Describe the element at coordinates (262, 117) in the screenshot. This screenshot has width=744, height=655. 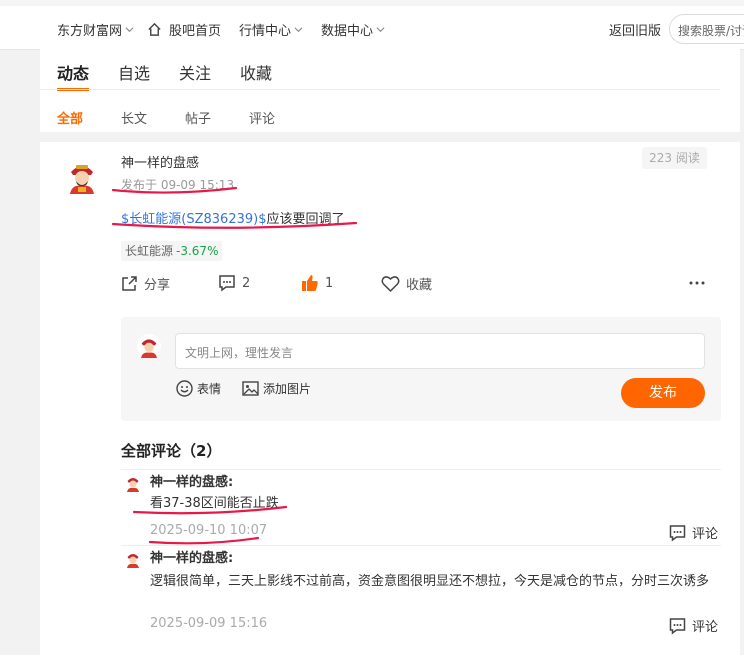
I see `subtab-comments: 评论` at that location.